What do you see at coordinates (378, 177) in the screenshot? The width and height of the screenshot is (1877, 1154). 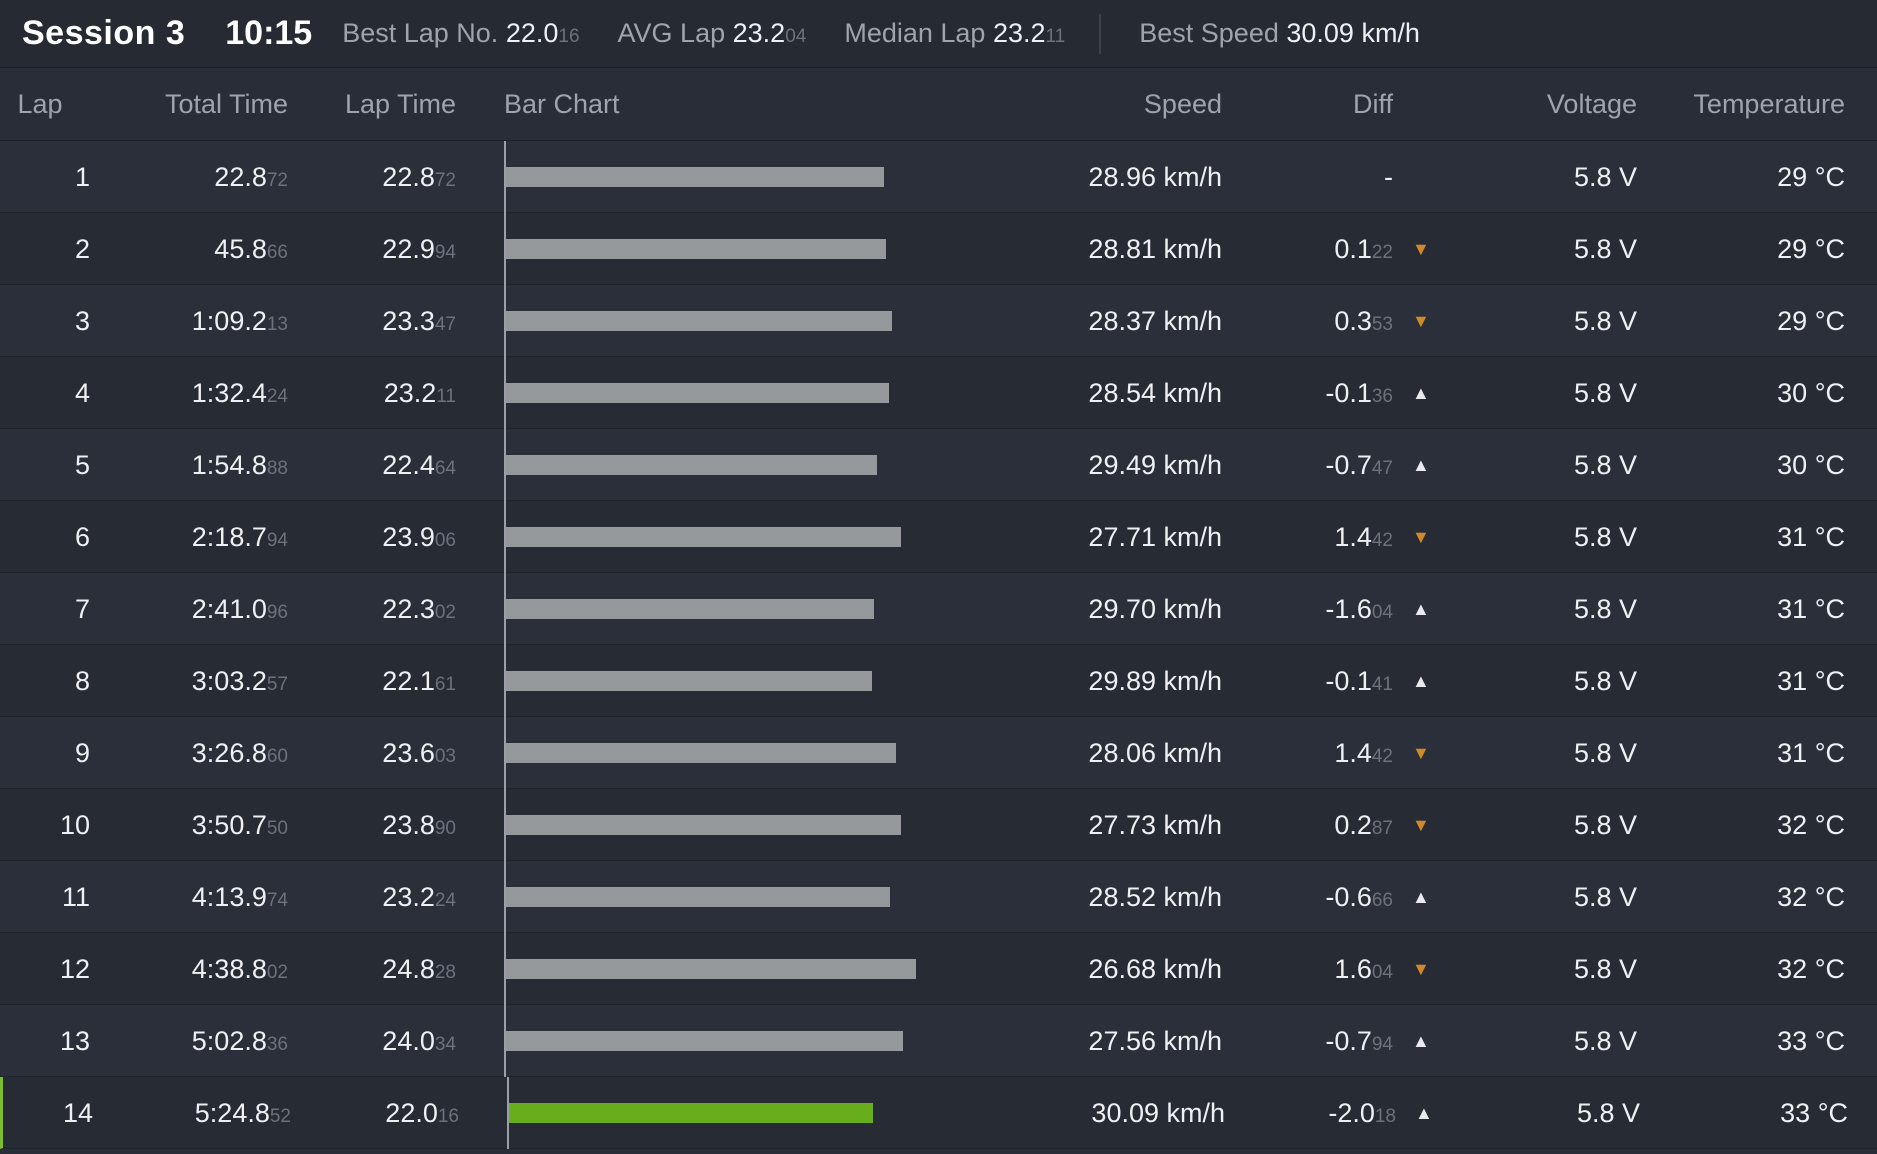 I see `lap-time: 22.872` at bounding box center [378, 177].